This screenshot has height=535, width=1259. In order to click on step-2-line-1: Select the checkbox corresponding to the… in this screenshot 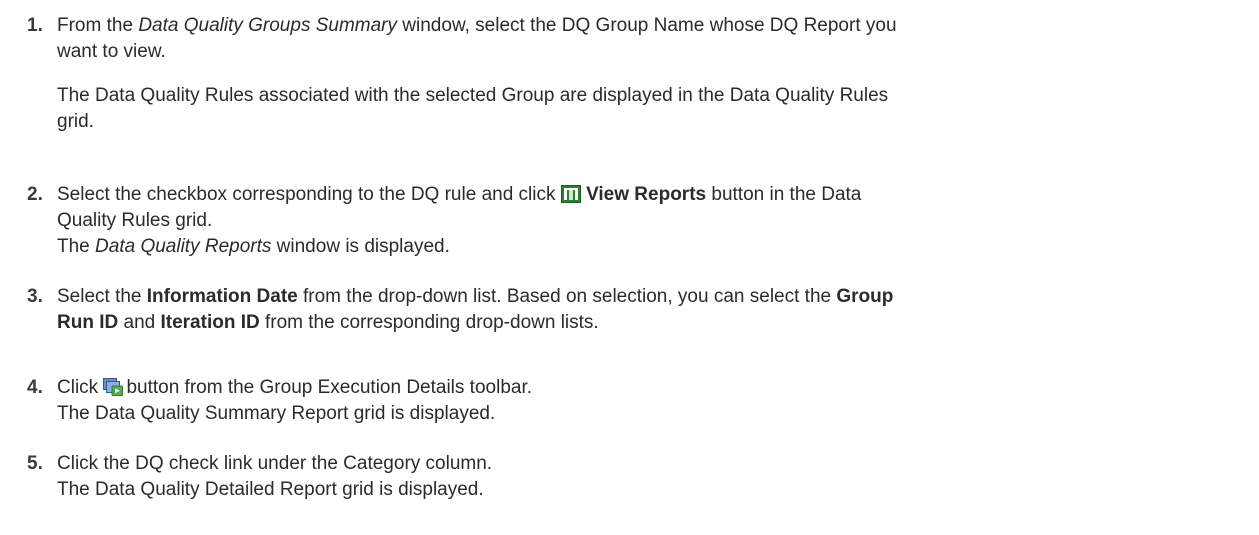, I will do `click(648, 195)`.